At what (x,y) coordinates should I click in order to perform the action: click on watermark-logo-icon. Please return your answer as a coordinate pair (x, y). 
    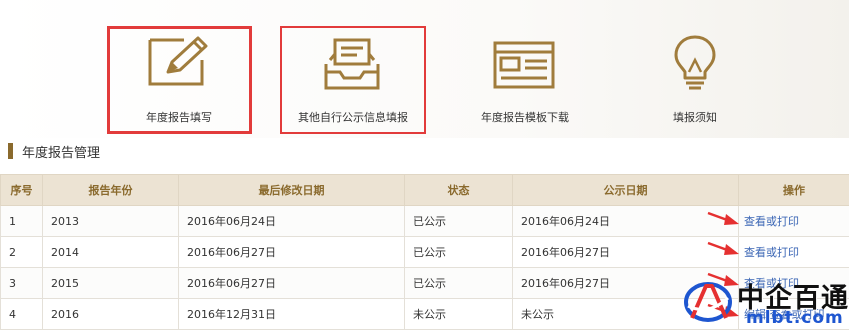
    Looking at the image, I should click on (708, 302).